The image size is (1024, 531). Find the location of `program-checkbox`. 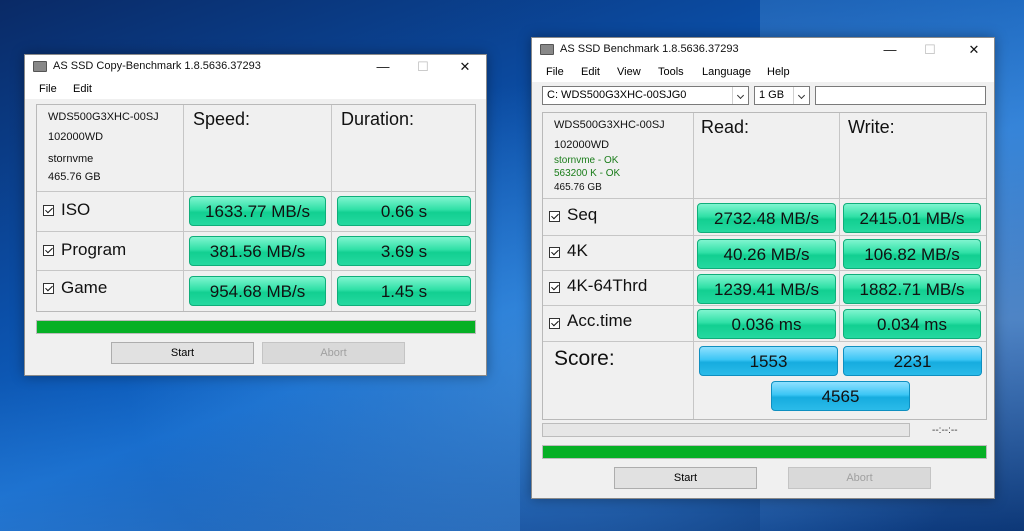

program-checkbox is located at coordinates (48, 250).